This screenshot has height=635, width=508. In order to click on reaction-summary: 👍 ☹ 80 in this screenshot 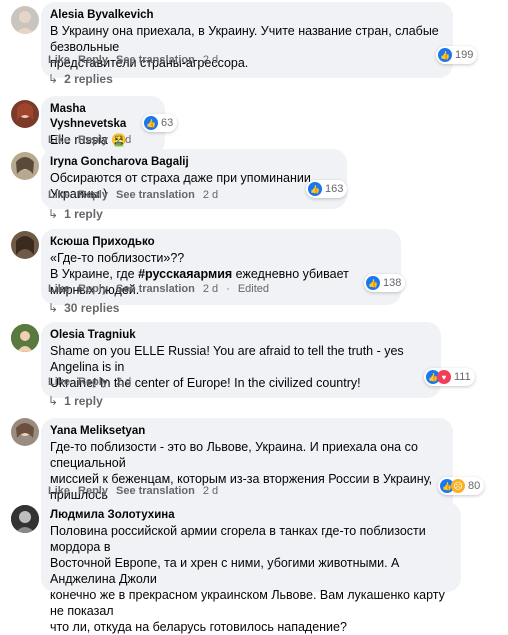, I will do `click(461, 486)`.